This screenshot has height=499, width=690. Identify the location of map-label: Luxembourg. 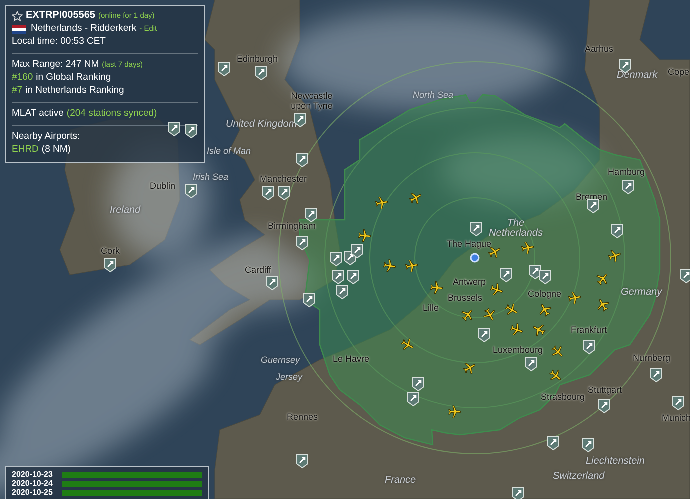
(518, 350).